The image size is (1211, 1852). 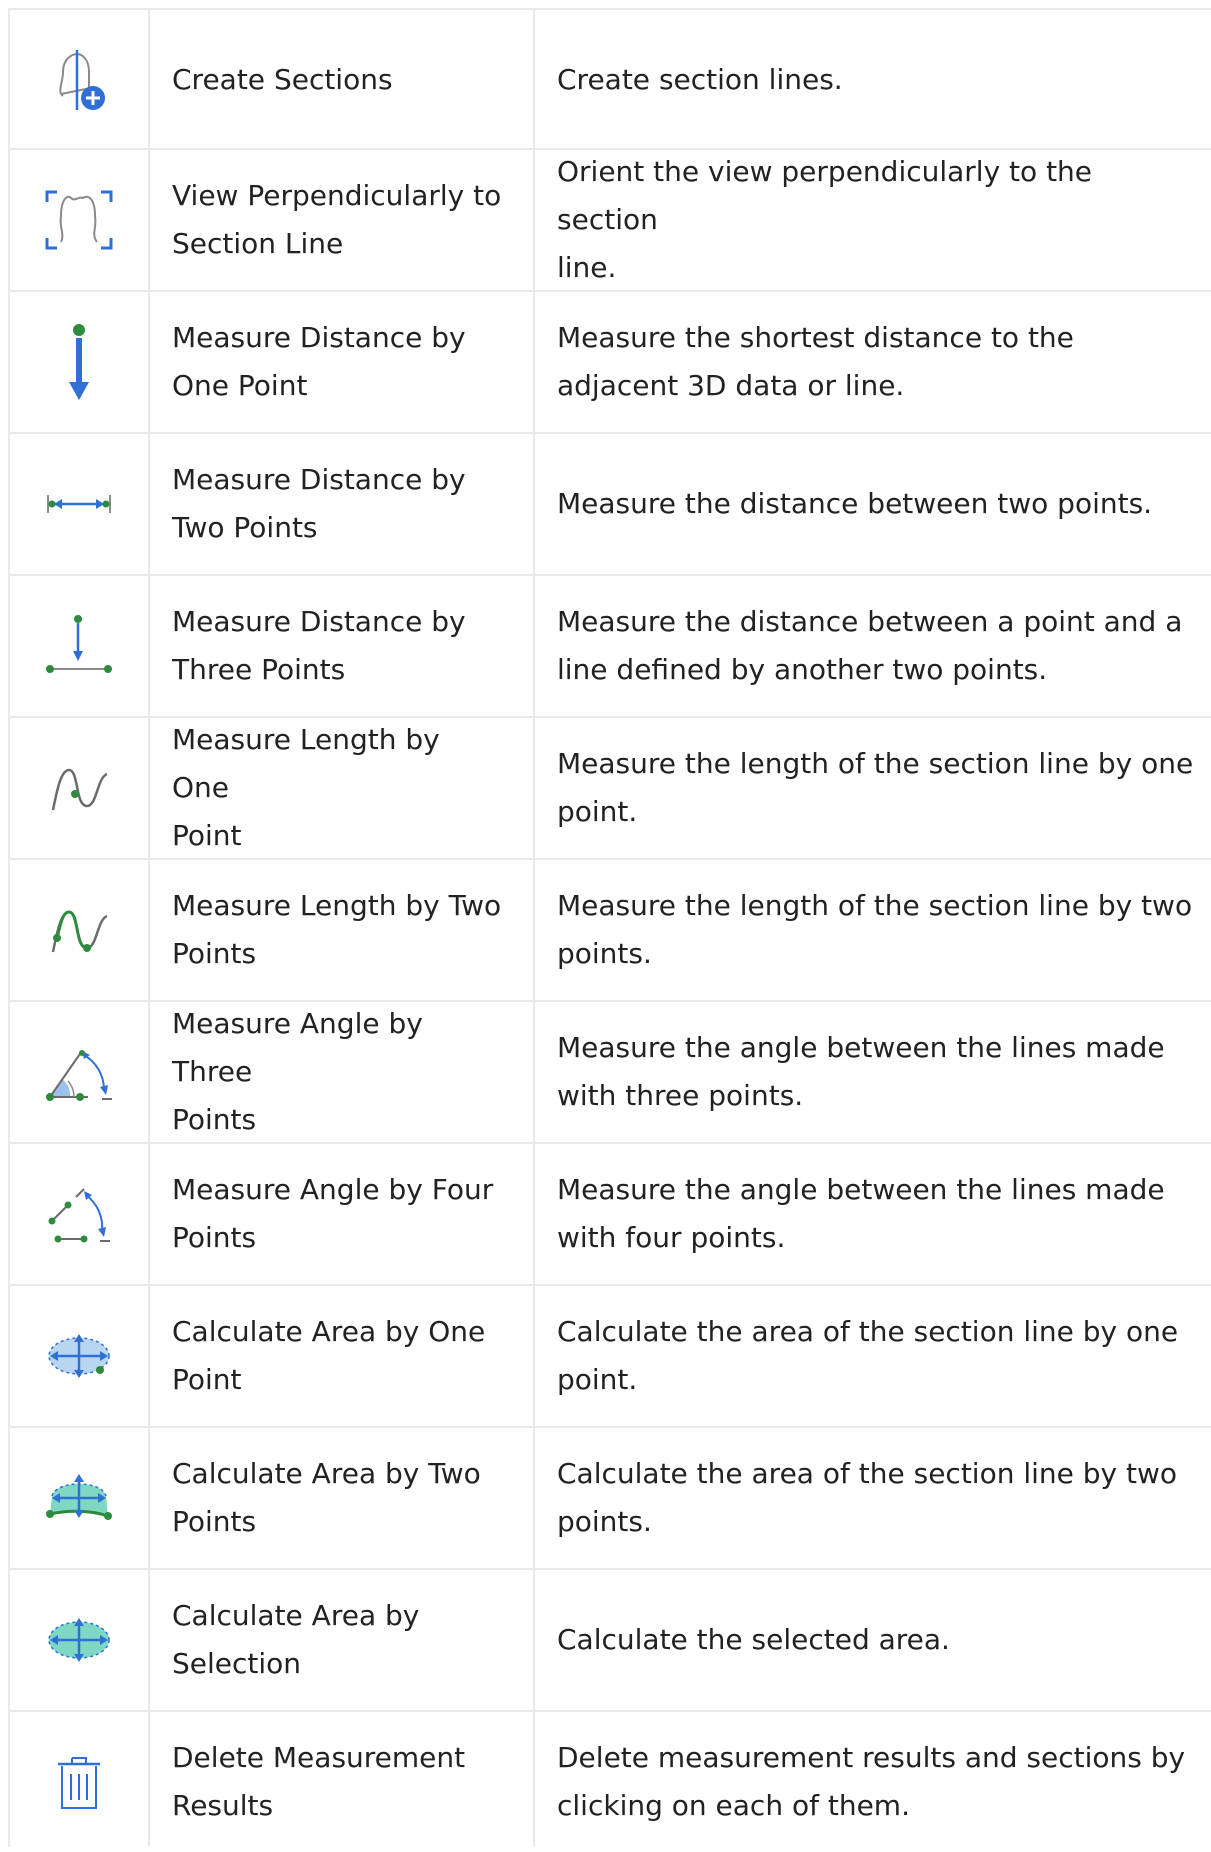 I want to click on tool-name: Measure Distance by One Point, so click(x=319, y=361).